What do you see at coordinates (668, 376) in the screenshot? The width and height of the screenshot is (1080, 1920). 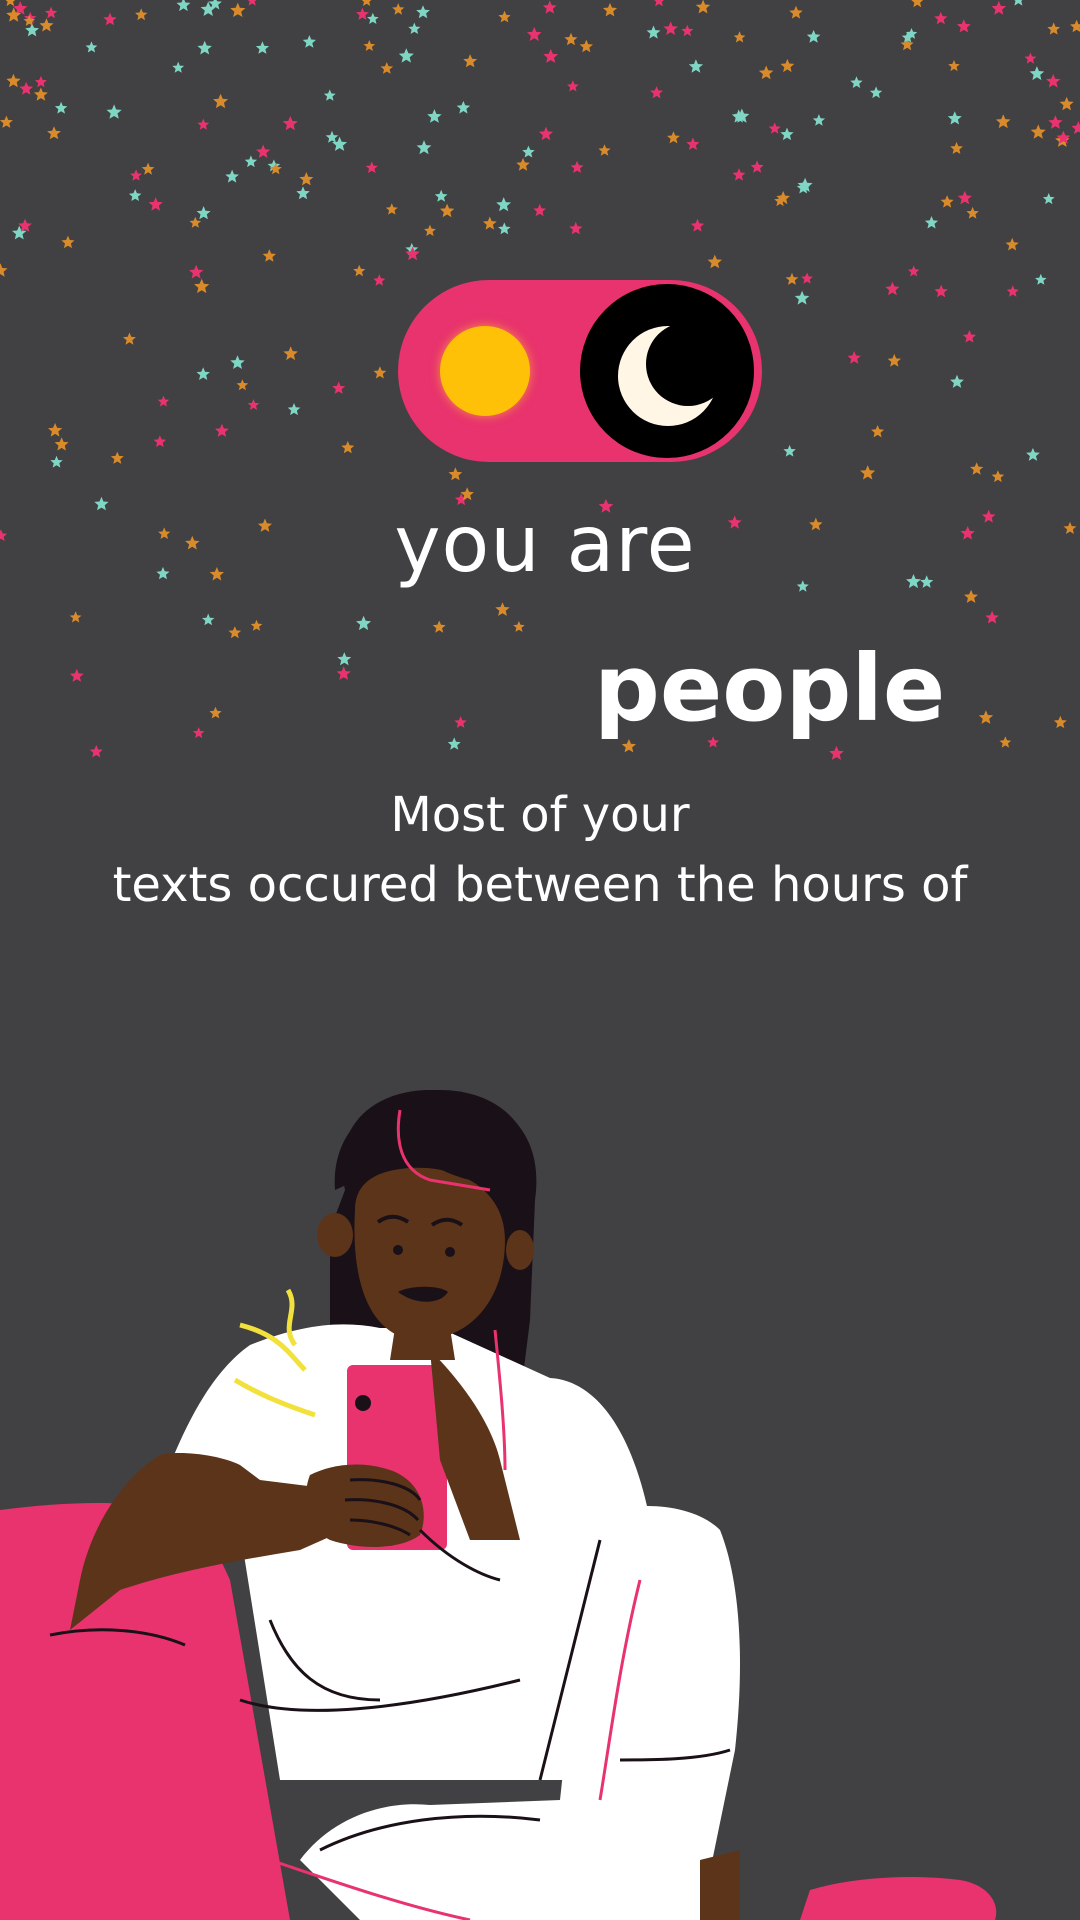 I see `moon-icon` at bounding box center [668, 376].